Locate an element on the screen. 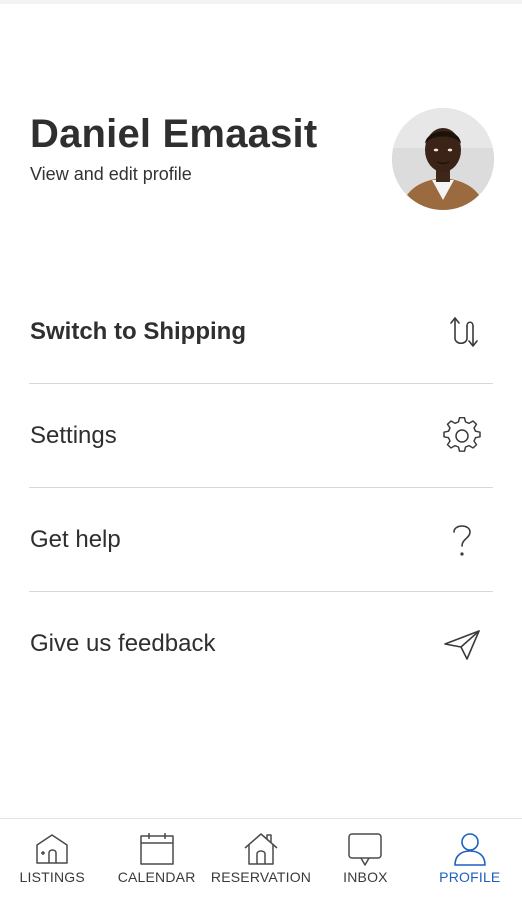 Image resolution: width=522 pixels, height=901 pixels. tab-label: PROFILE is located at coordinates (470, 877).